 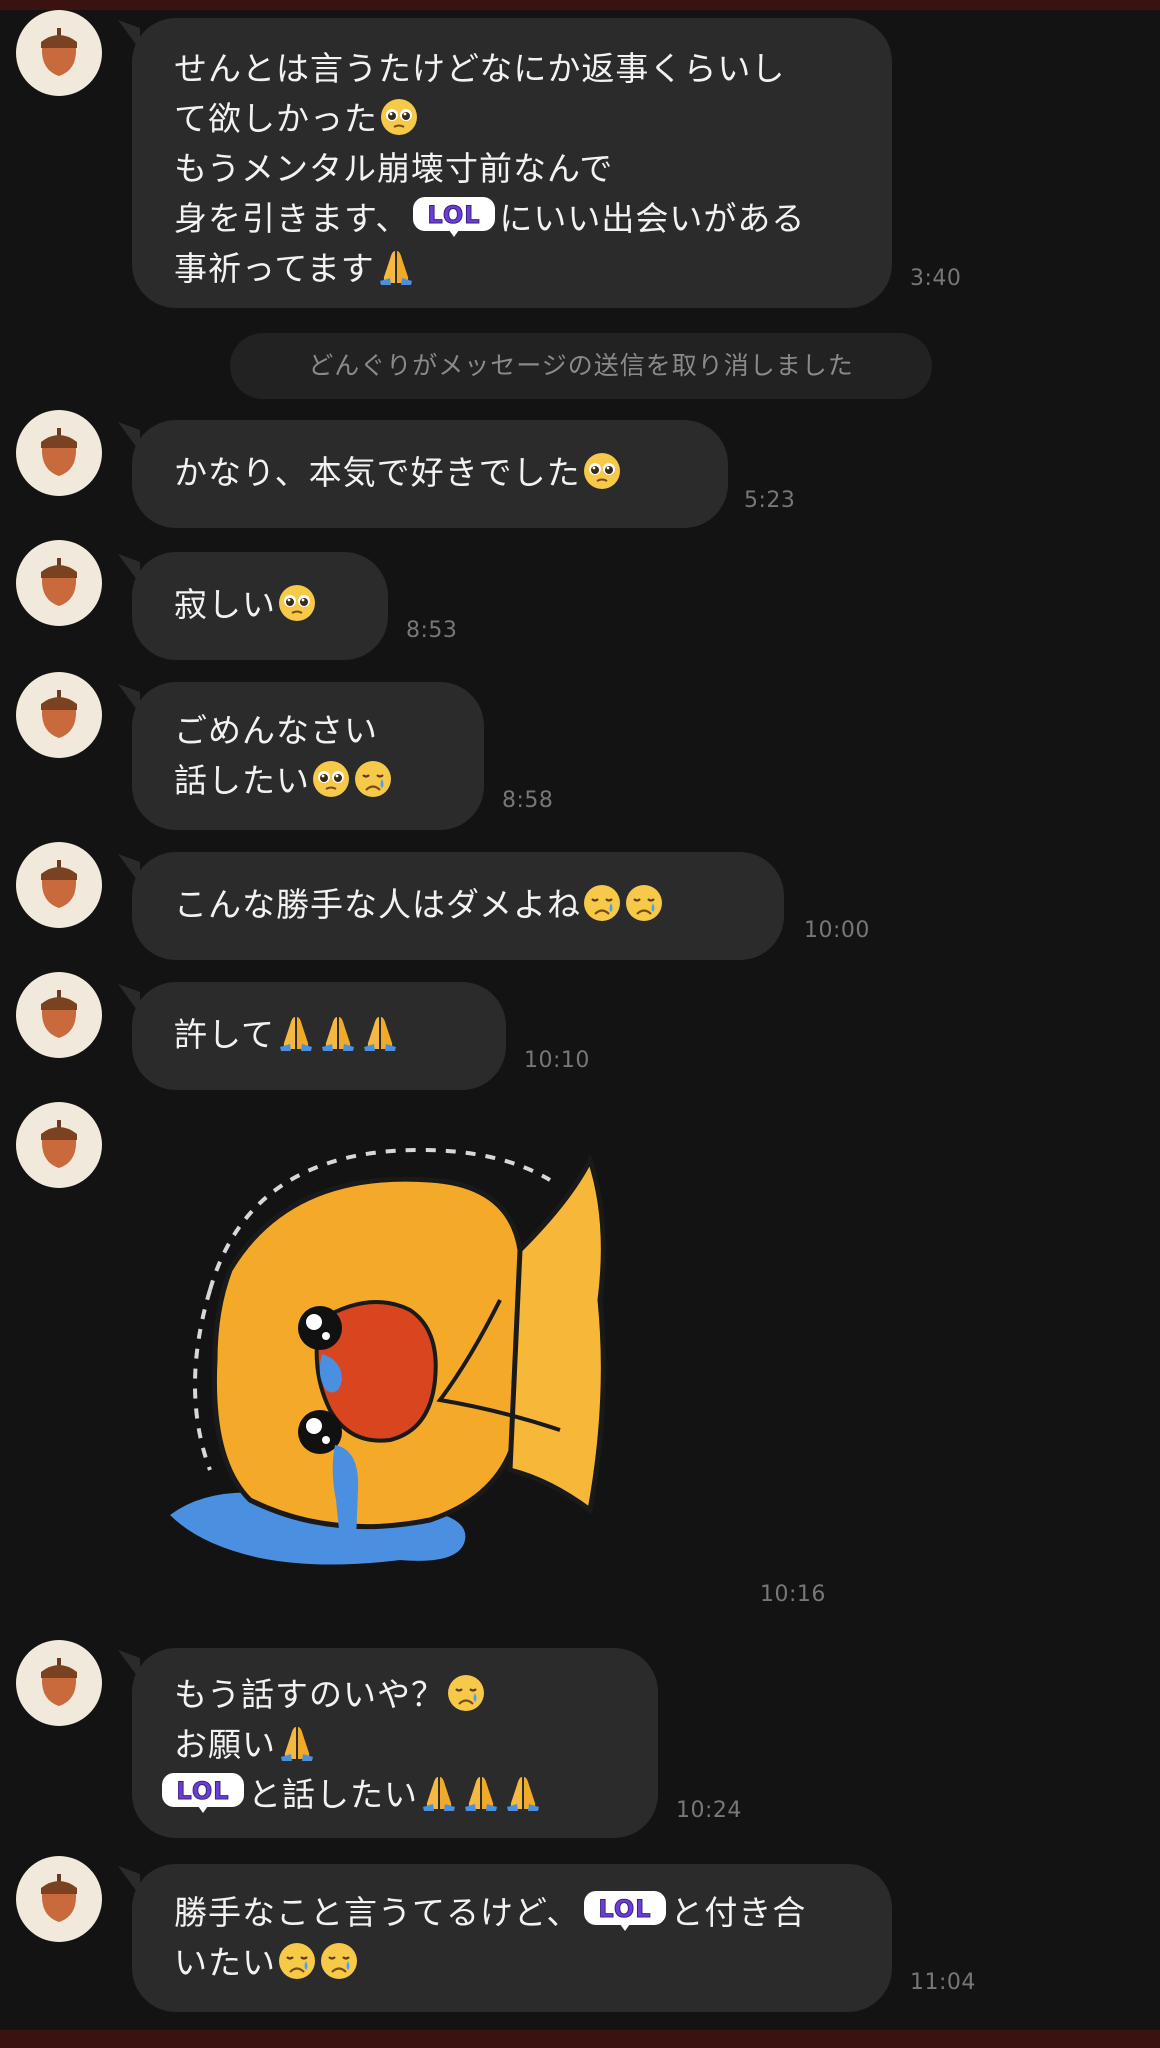 What do you see at coordinates (432, 630) in the screenshot?
I see `message-timestamp: 8:53` at bounding box center [432, 630].